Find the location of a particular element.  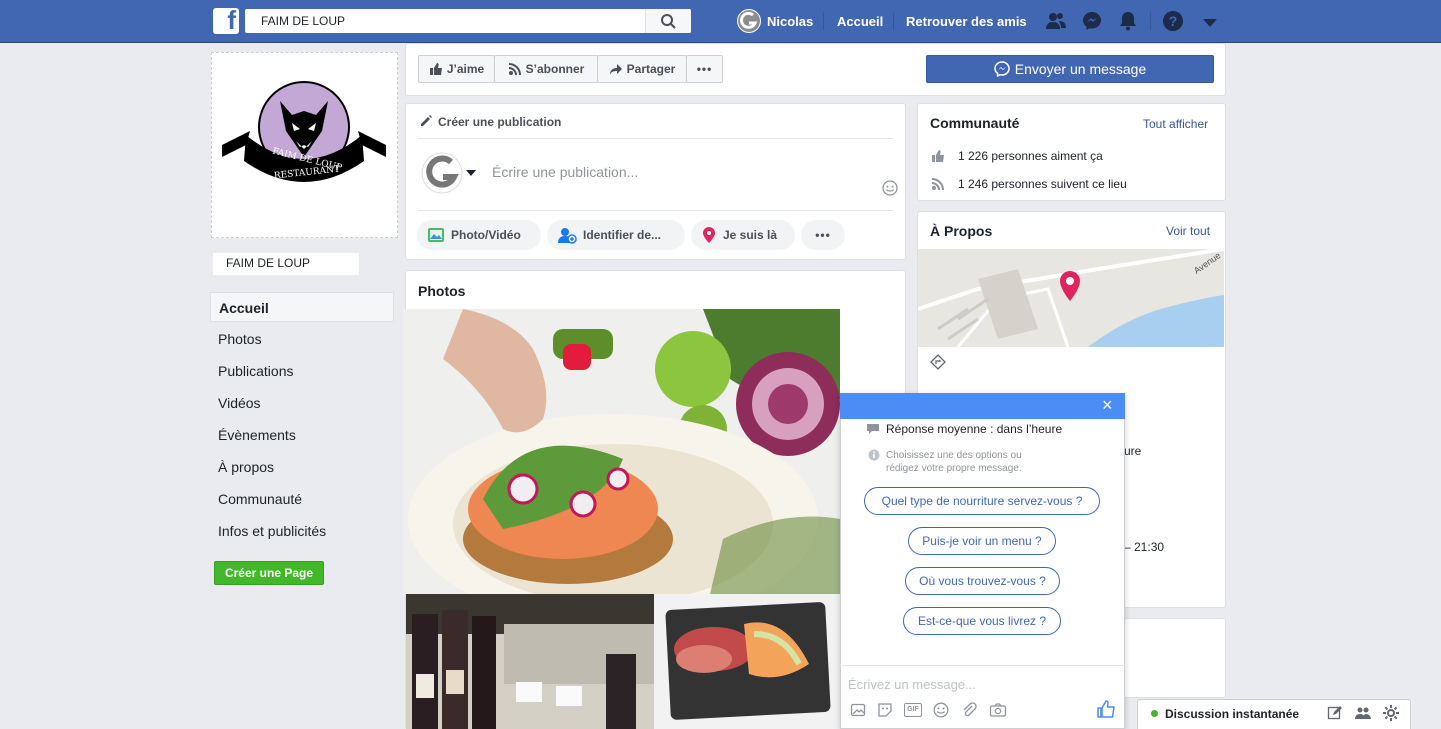

audience-chevron-down-icon is located at coordinates (471, 173).